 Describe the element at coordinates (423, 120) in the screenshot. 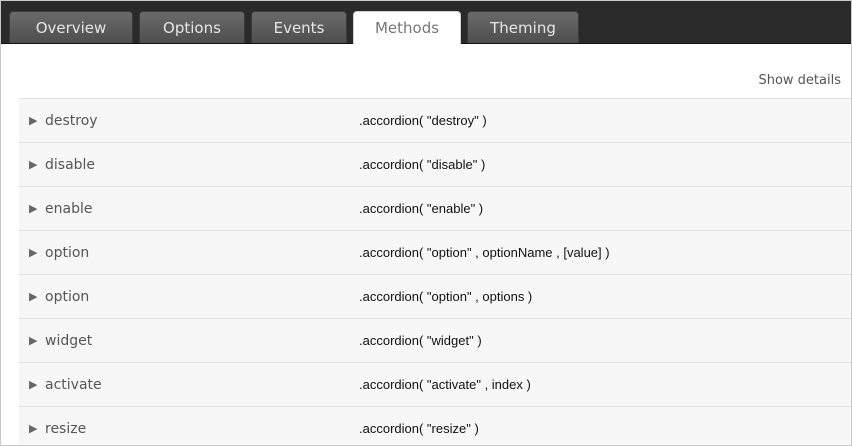

I see `method-signature: .accordion( "destroy" )` at that location.